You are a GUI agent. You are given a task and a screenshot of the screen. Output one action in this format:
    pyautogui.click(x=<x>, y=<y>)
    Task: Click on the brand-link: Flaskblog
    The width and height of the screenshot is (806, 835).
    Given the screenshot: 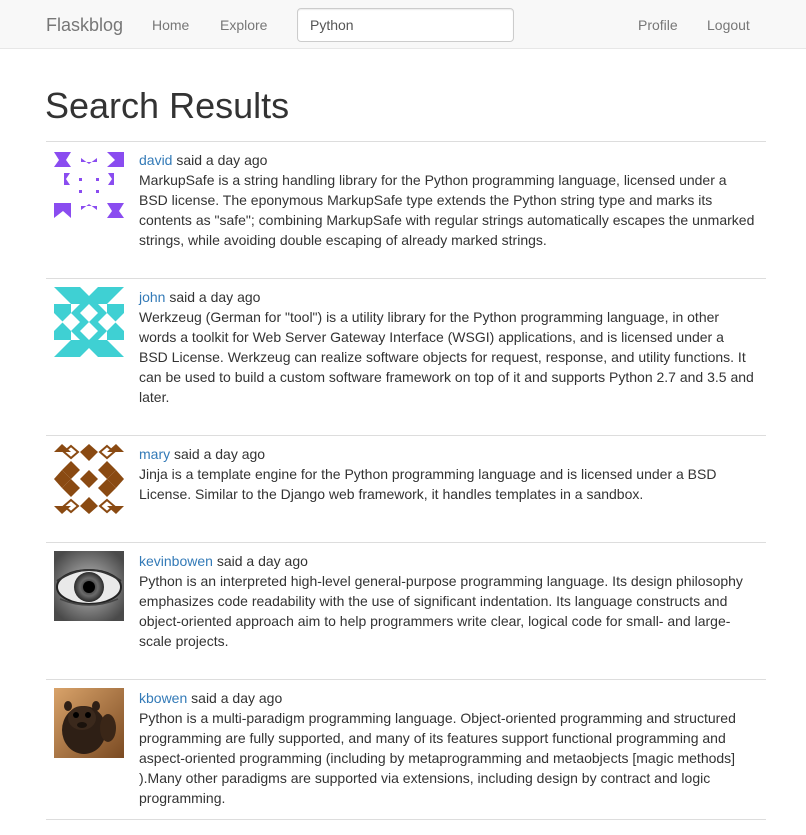 What is the action you would take?
    pyautogui.click(x=84, y=25)
    